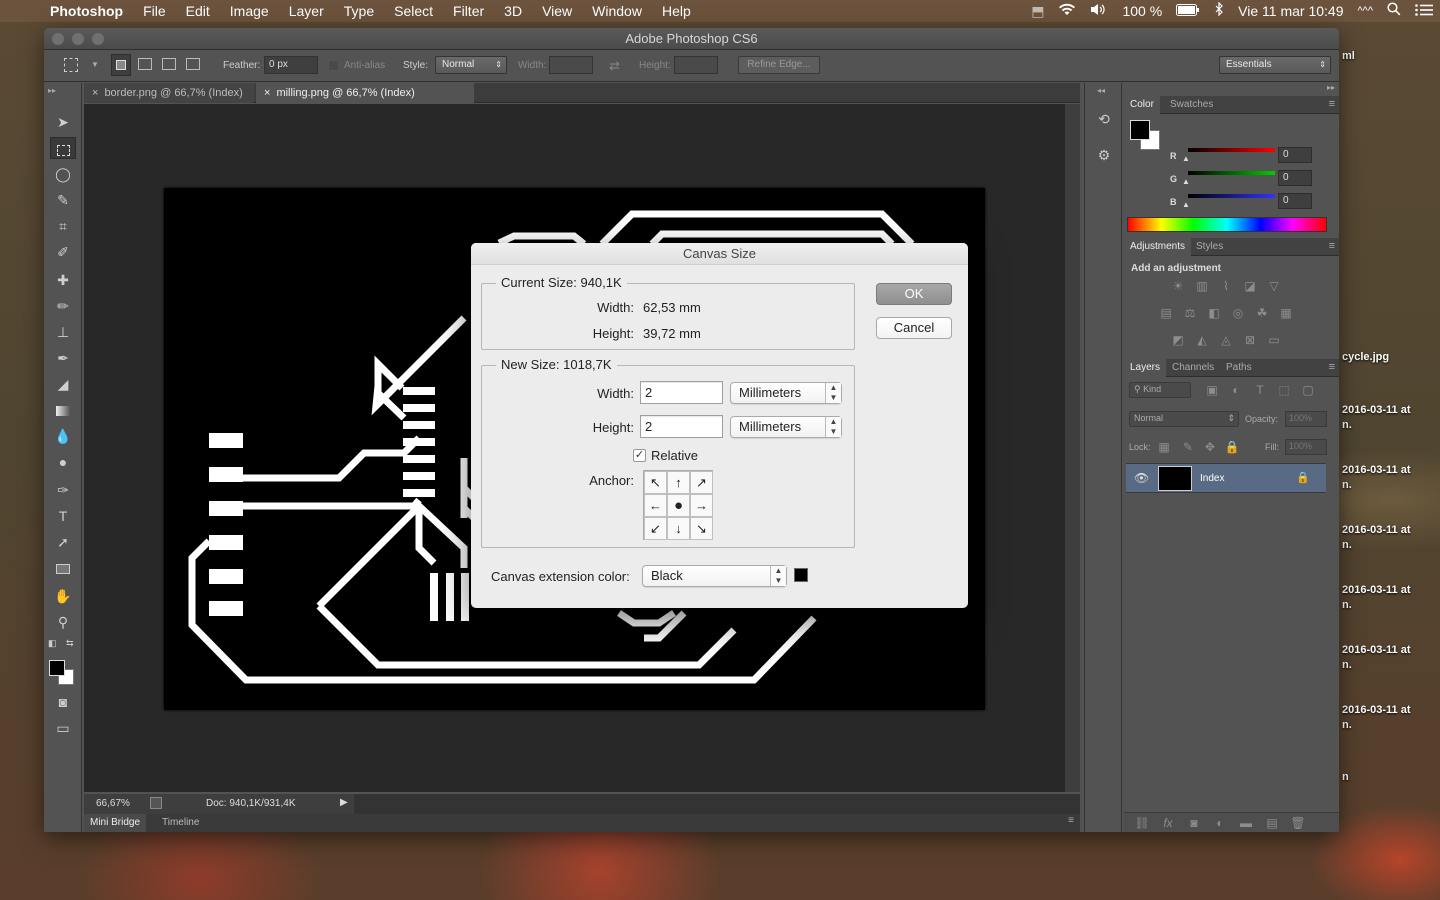  I want to click on volume-icon, so click(1099, 11).